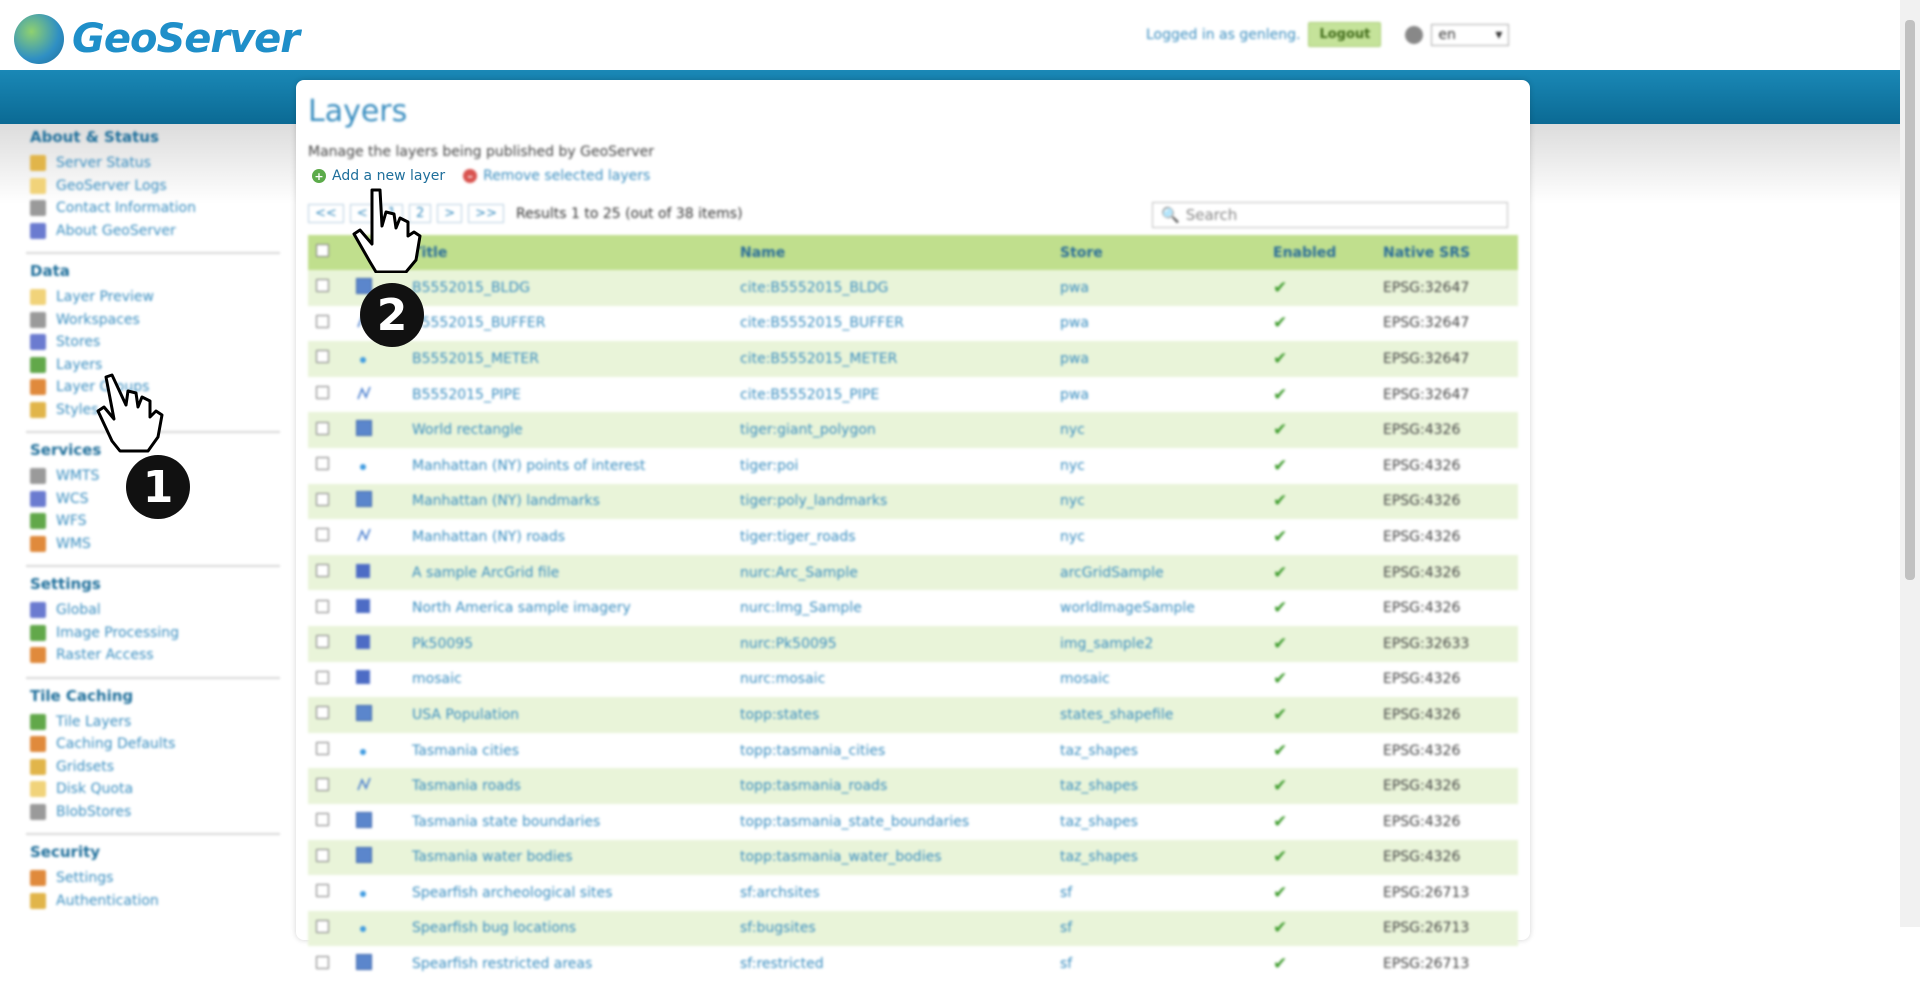  Describe the element at coordinates (322, 250) in the screenshot. I see `select-all-checkbox` at that location.